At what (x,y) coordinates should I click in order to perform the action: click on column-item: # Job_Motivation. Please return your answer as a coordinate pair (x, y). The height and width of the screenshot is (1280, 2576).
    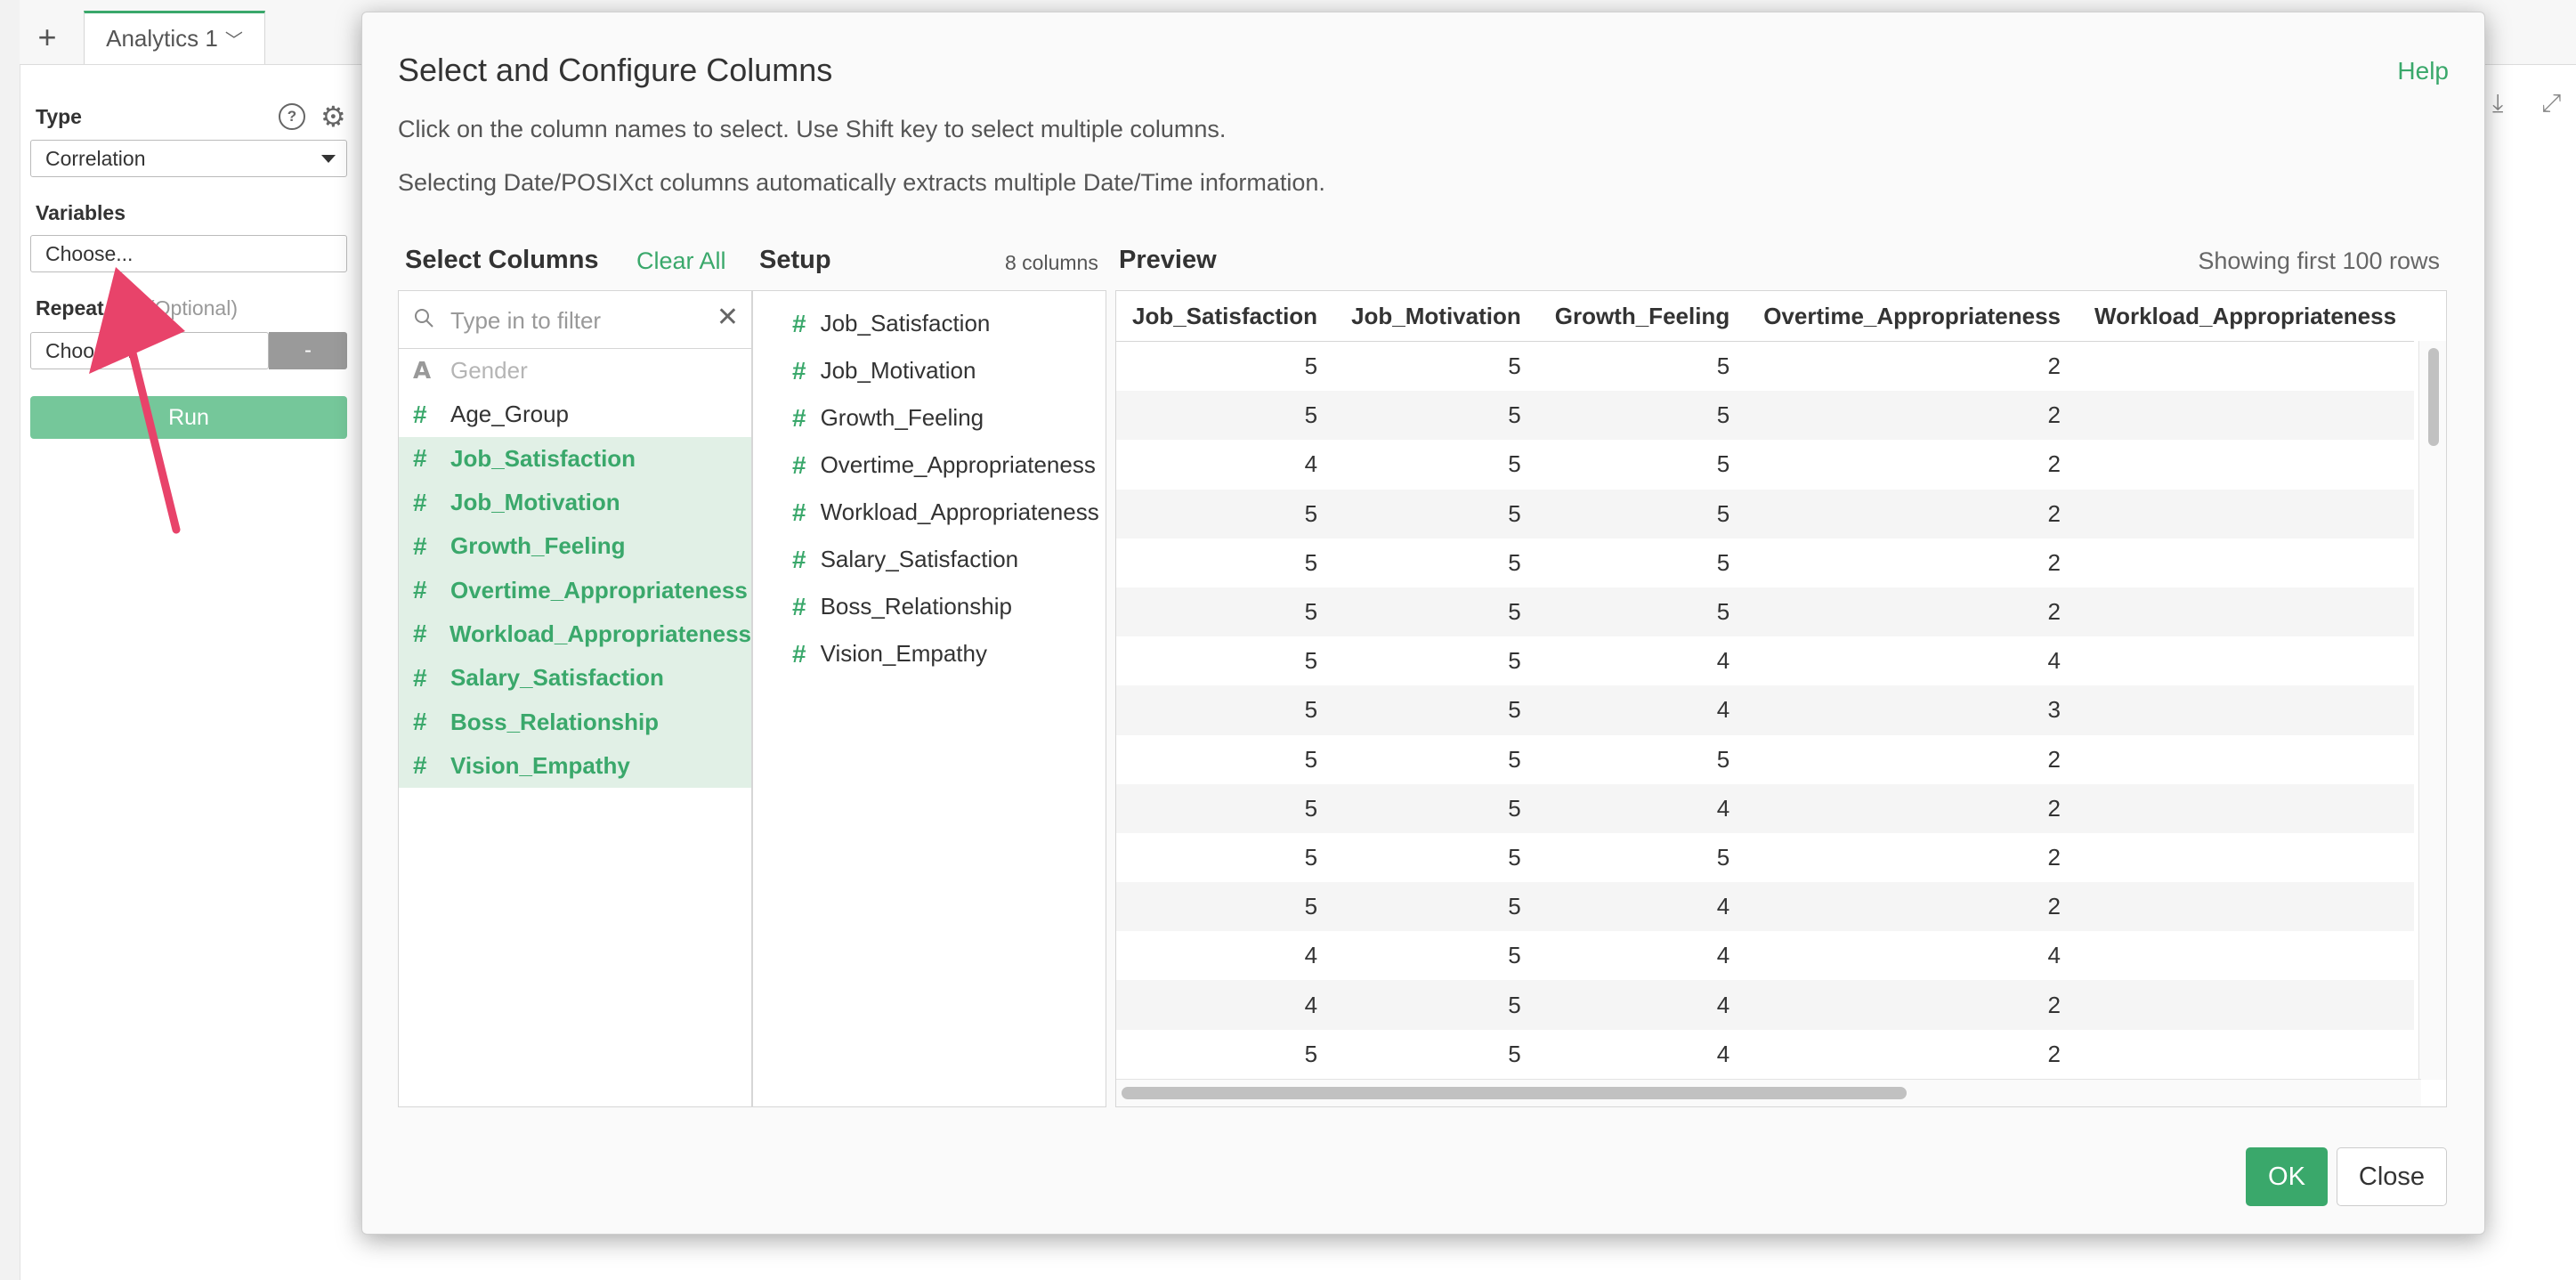
    Looking at the image, I should click on (575, 502).